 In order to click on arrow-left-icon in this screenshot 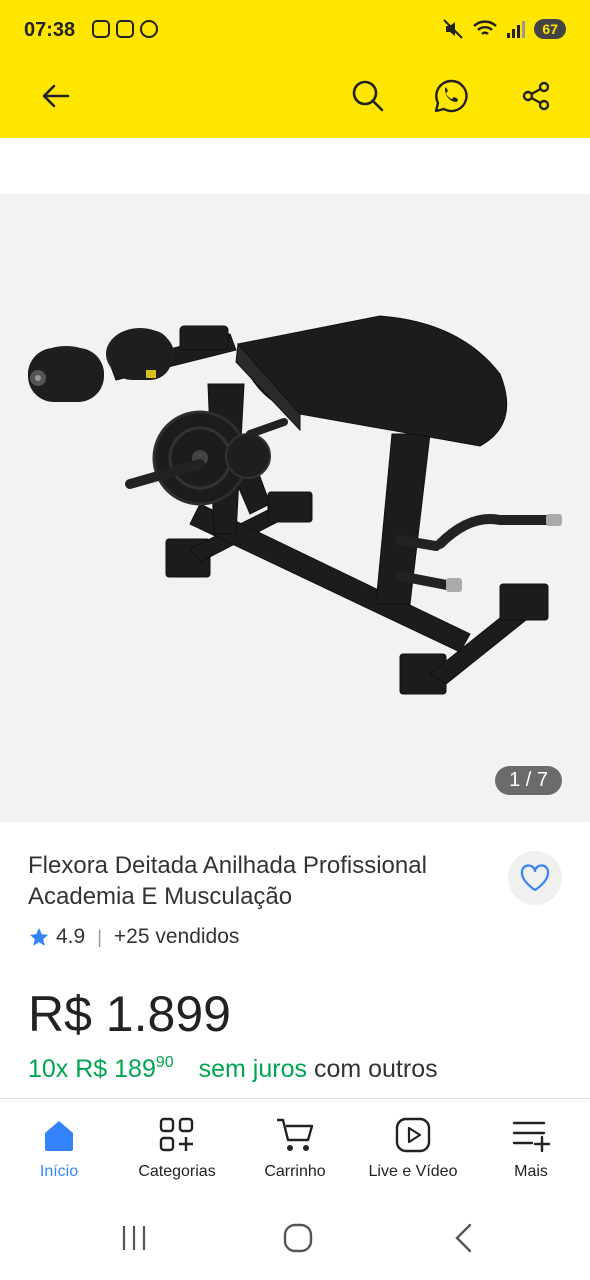, I will do `click(56, 96)`.